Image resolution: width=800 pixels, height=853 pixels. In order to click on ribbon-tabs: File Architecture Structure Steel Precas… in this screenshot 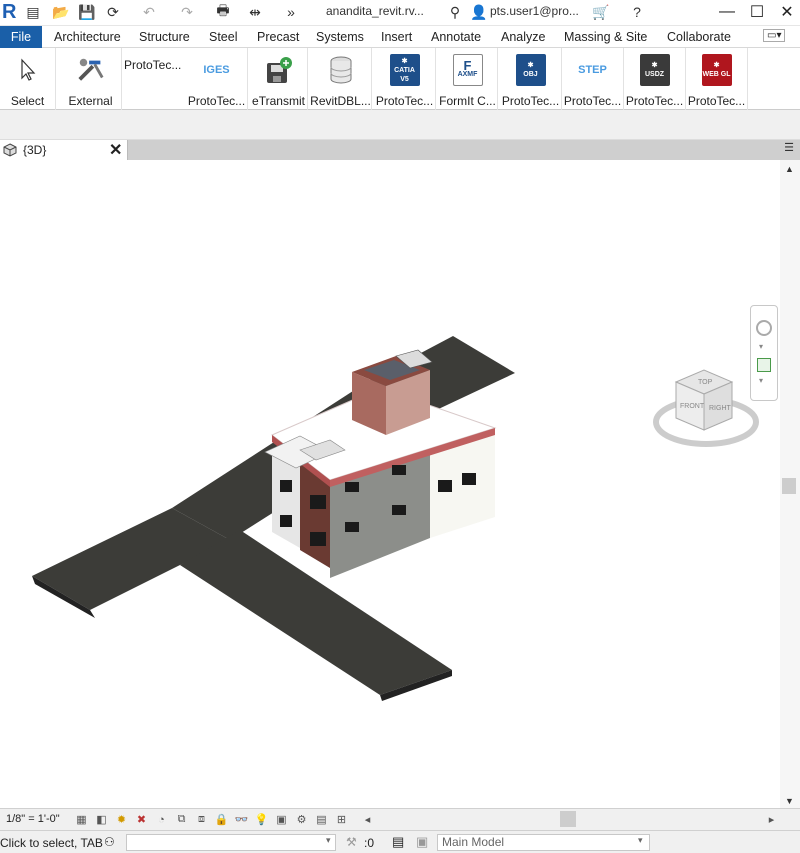, I will do `click(400, 37)`.